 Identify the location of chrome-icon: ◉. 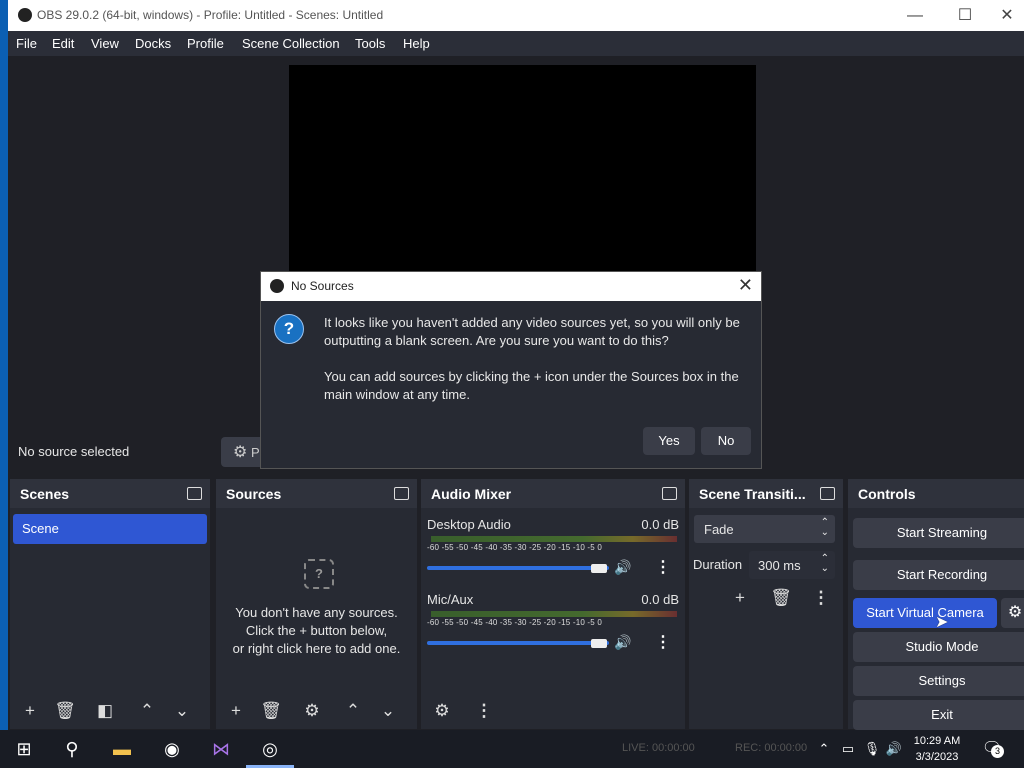
(172, 749).